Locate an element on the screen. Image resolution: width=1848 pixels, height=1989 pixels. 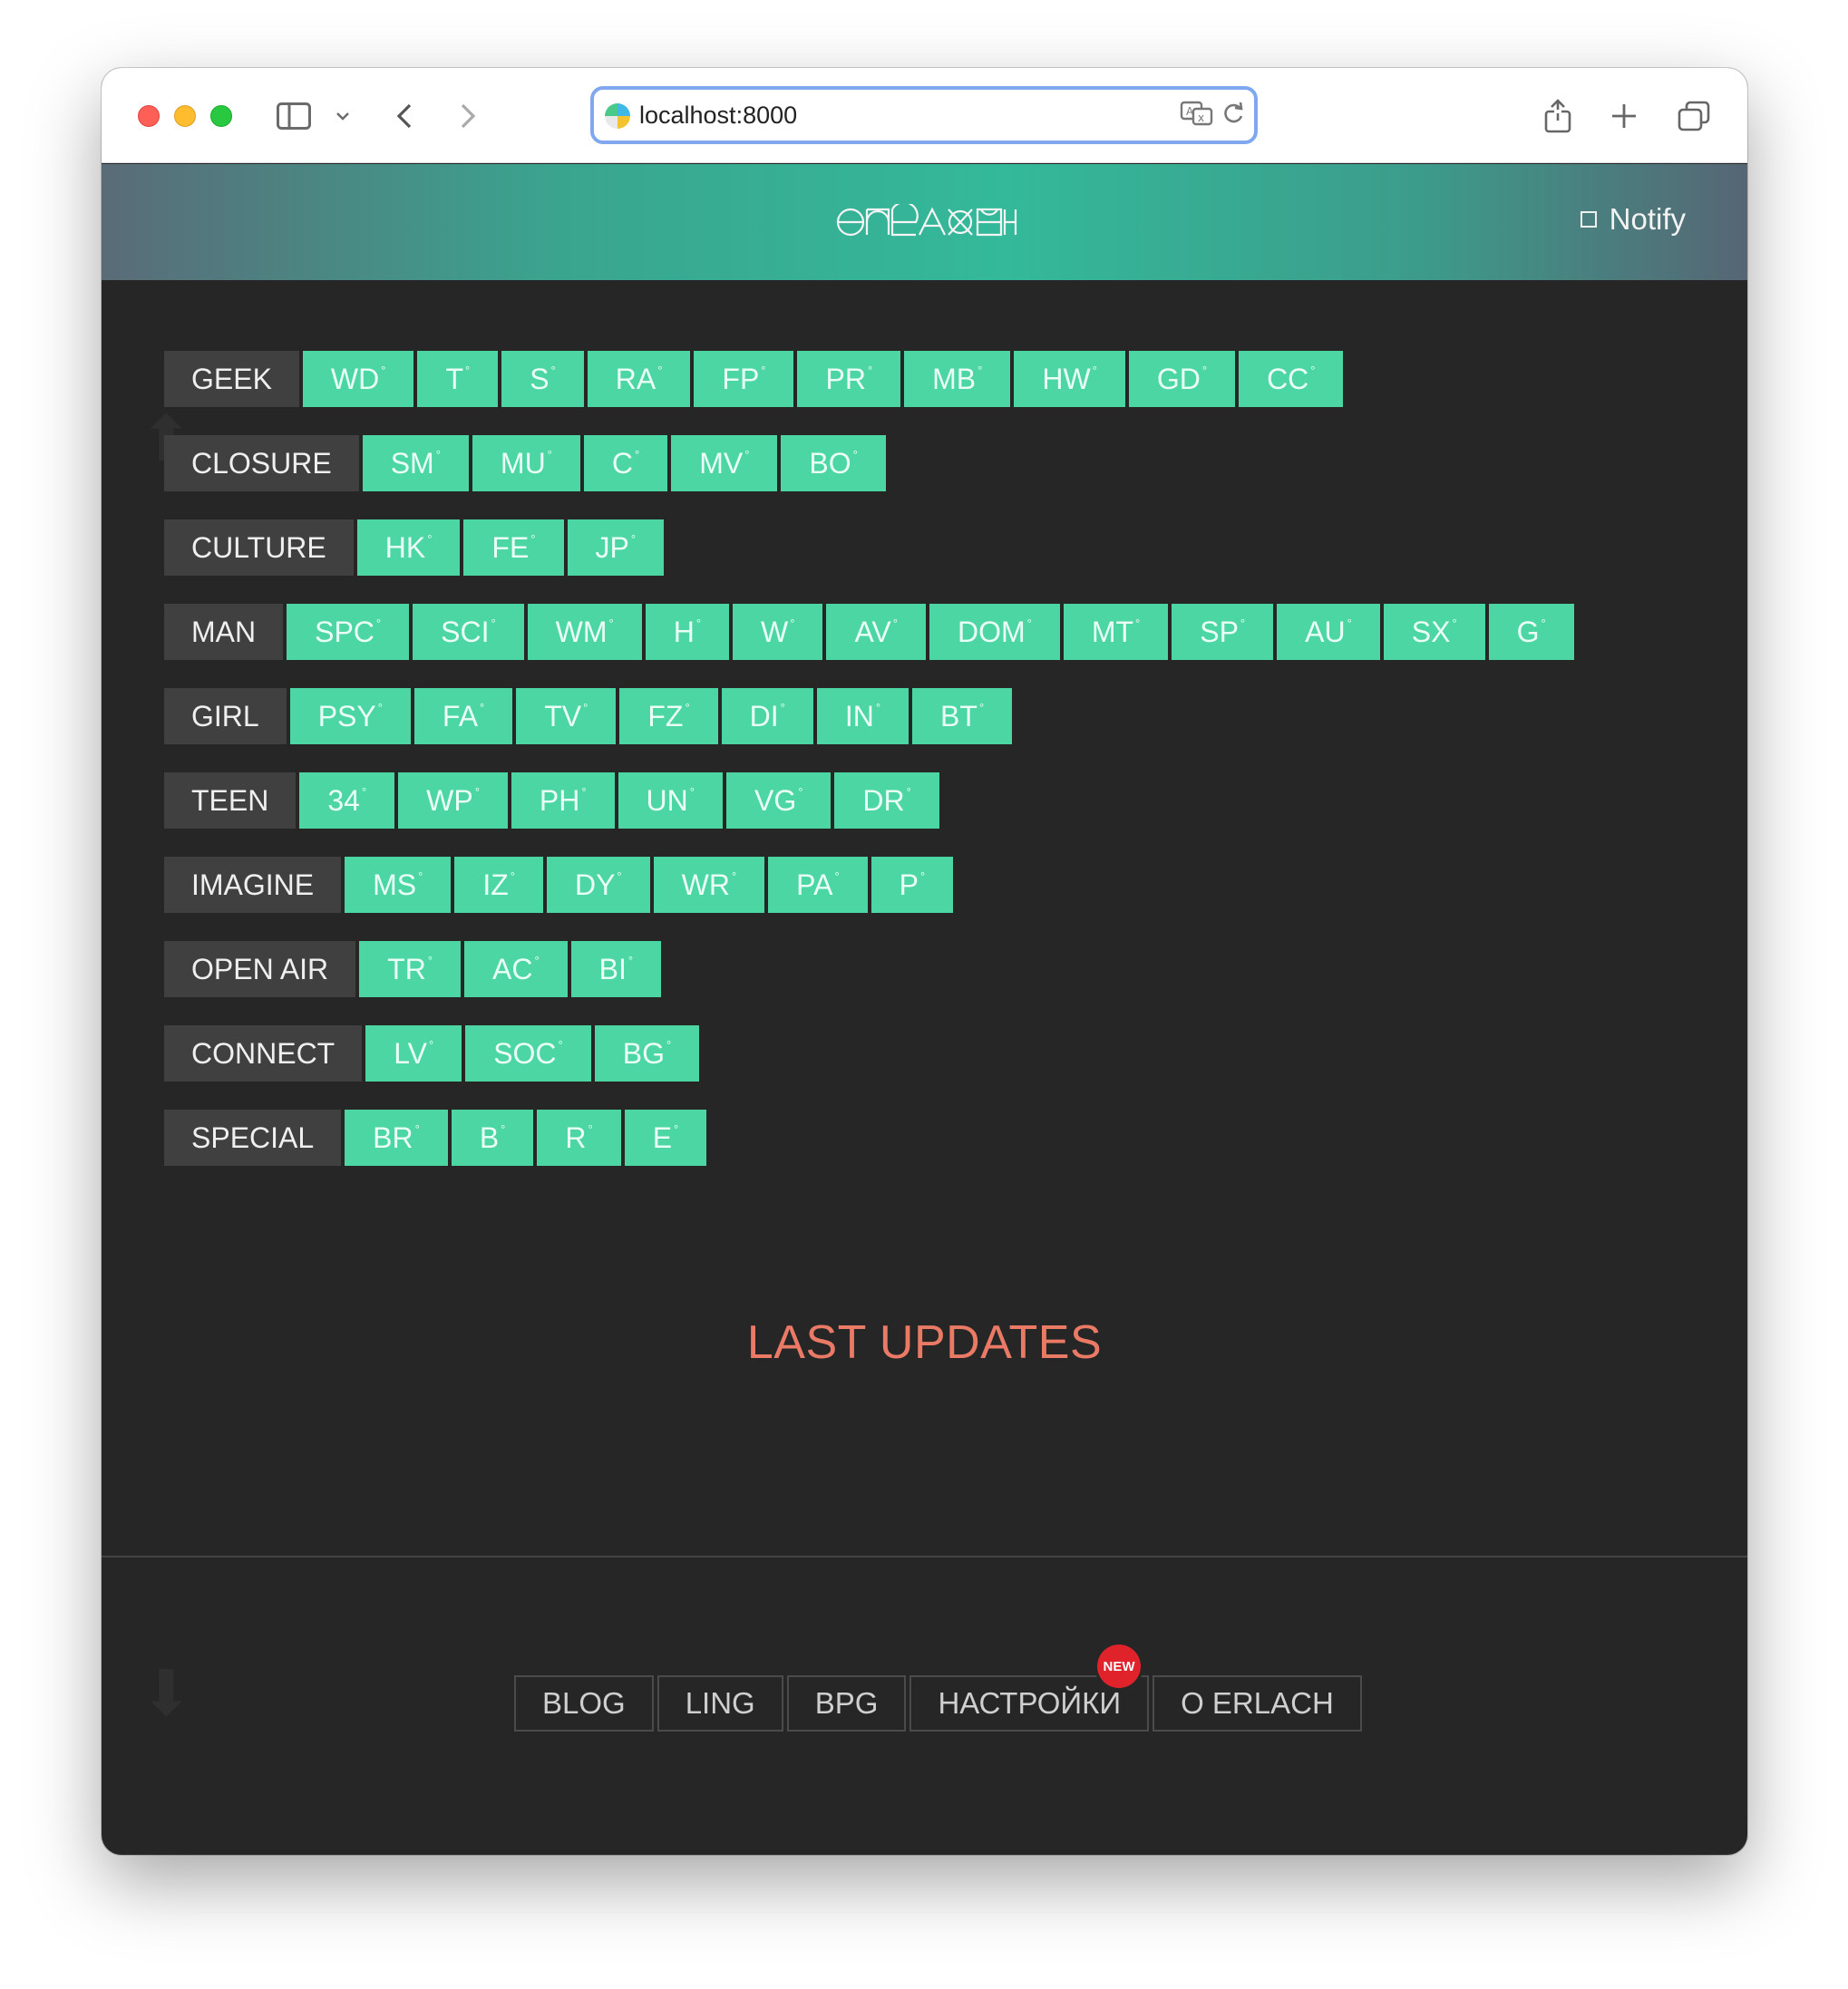
board-tag-button: DY ° is located at coordinates (598, 885).